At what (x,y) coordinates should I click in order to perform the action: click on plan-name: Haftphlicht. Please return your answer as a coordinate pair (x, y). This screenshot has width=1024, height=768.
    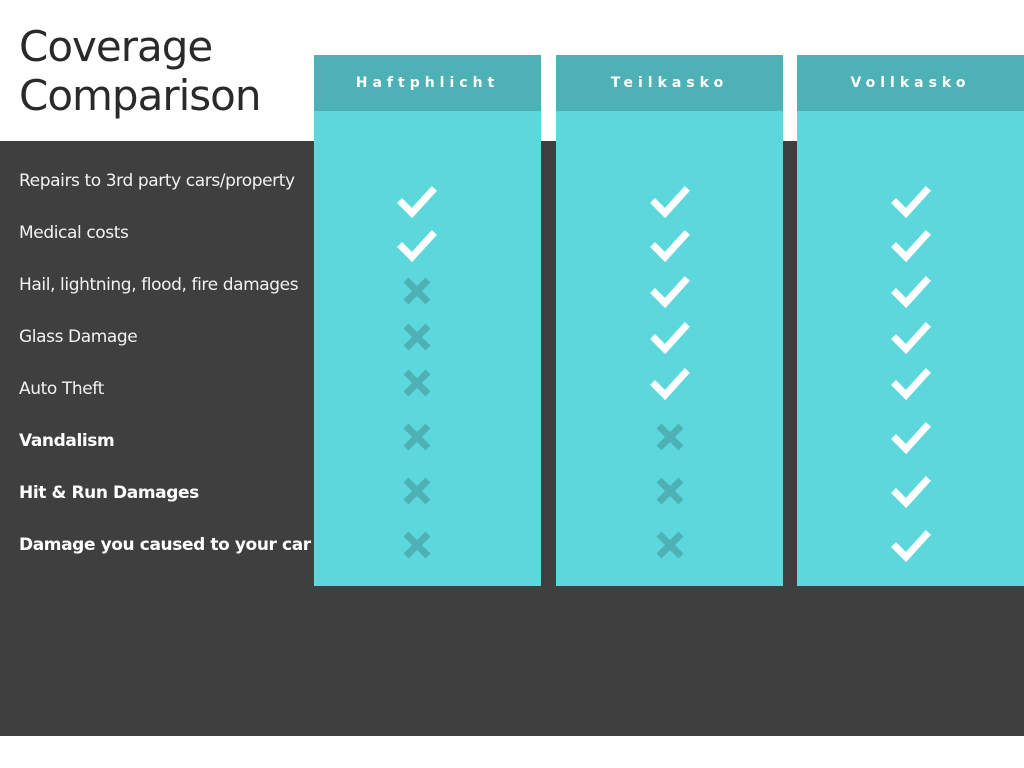
    Looking at the image, I should click on (427, 83).